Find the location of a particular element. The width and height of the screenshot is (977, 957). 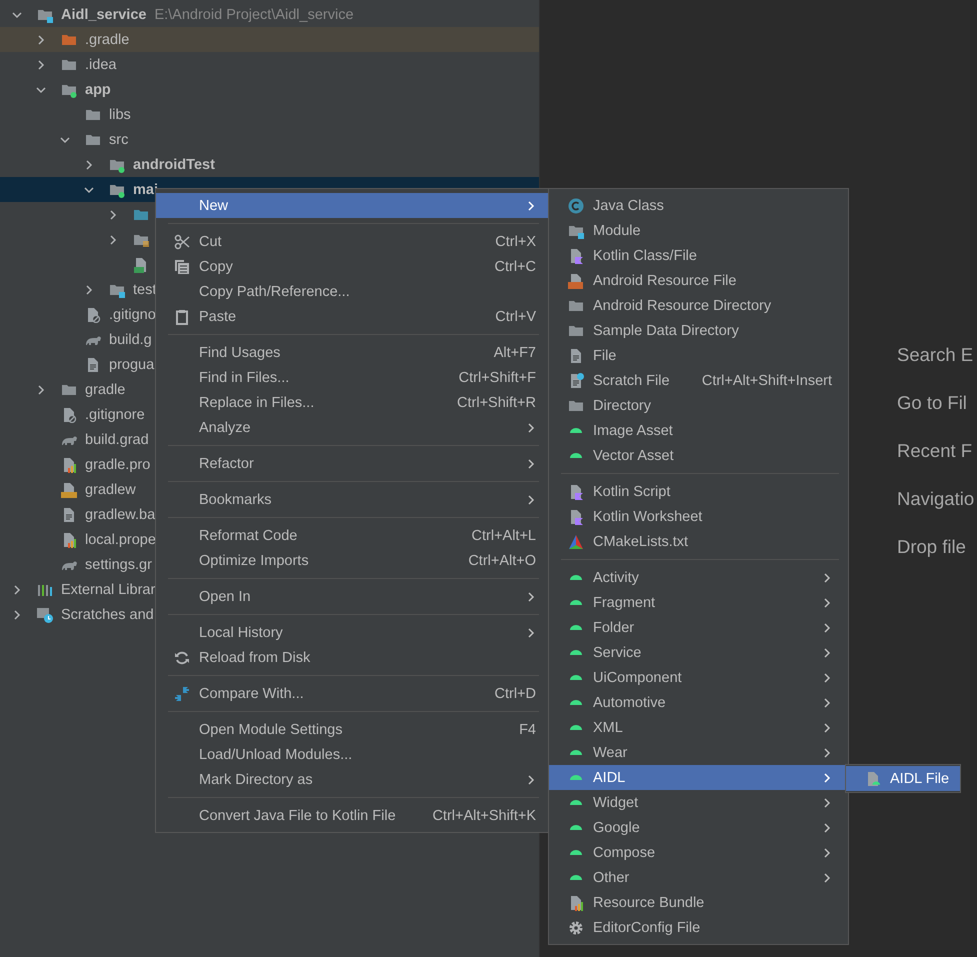

tree-item-label: .gitigno is located at coordinates (132, 314).